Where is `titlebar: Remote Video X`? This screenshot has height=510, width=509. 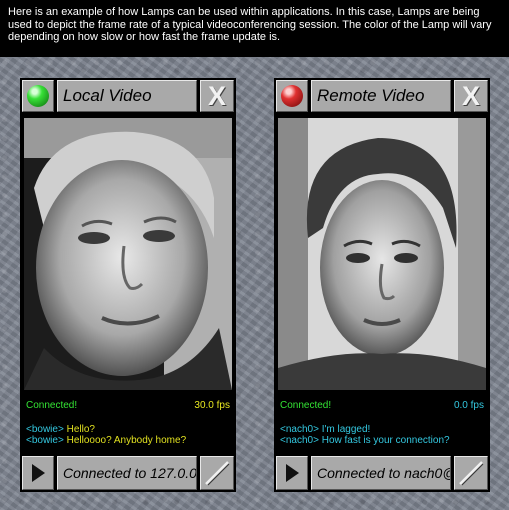
titlebar: Remote Video X is located at coordinates (382, 96).